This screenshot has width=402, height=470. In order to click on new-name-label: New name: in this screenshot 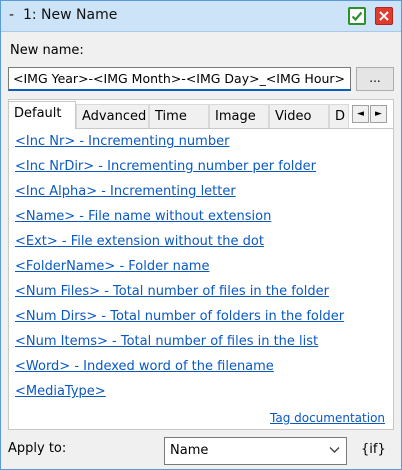, I will do `click(47, 50)`.